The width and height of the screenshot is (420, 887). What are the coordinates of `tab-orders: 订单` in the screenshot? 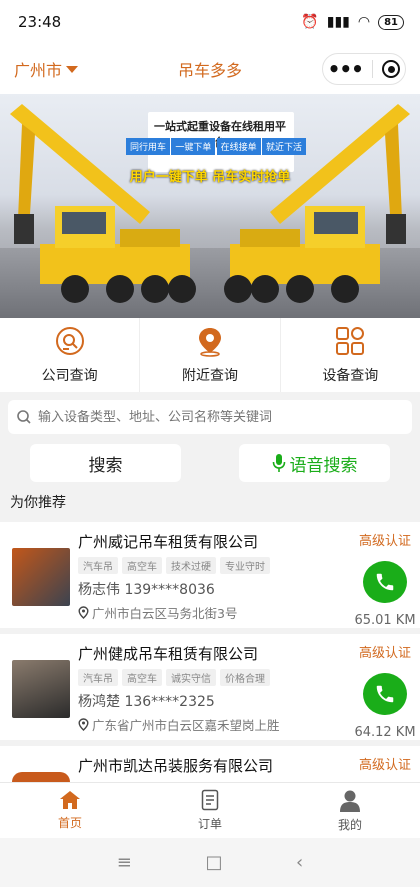 It's located at (210, 810).